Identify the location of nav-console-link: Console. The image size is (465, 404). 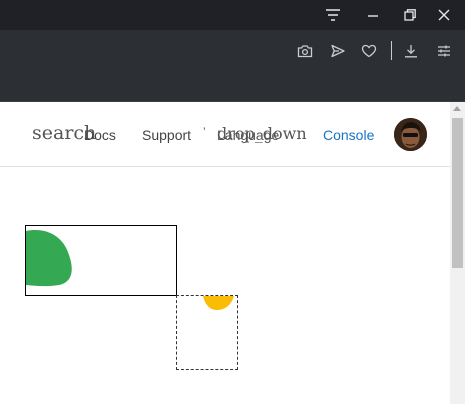
(348, 135).